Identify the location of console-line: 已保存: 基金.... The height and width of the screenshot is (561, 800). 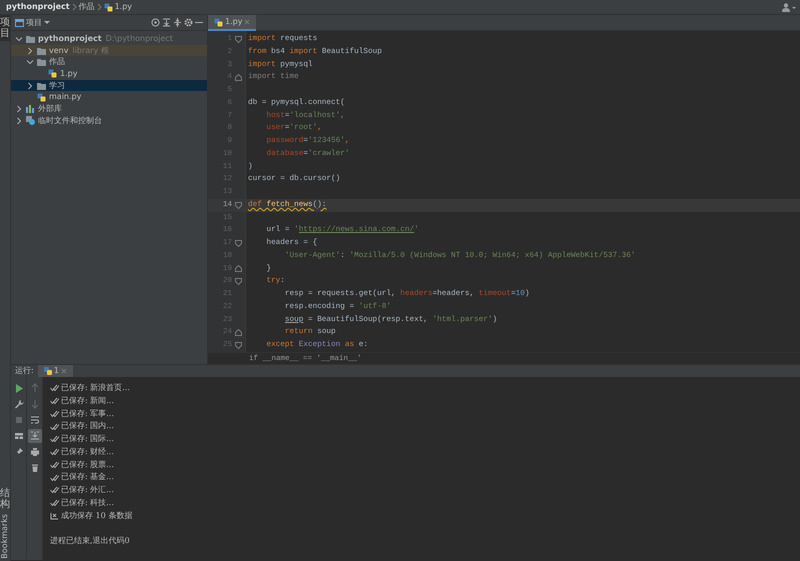
(87, 477).